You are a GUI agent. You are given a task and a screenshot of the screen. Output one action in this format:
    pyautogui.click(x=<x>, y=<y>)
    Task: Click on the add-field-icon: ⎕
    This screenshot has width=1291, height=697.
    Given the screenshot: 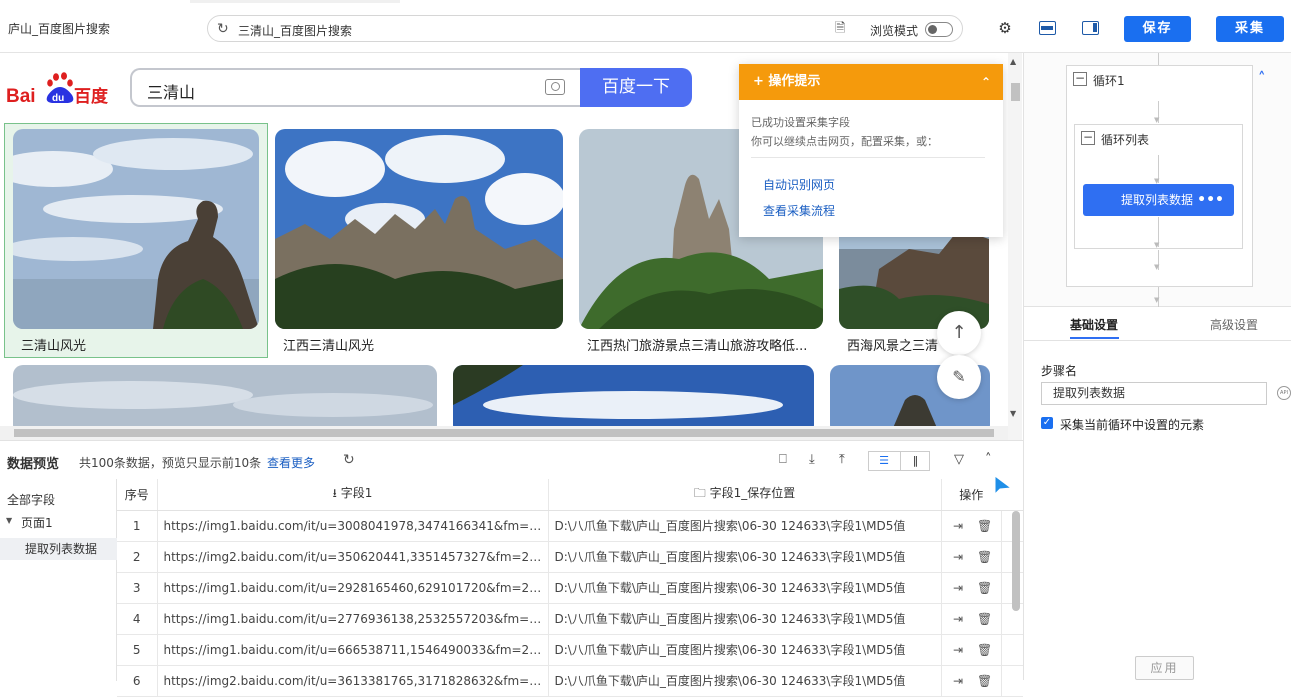 What is the action you would take?
    pyautogui.click(x=783, y=459)
    